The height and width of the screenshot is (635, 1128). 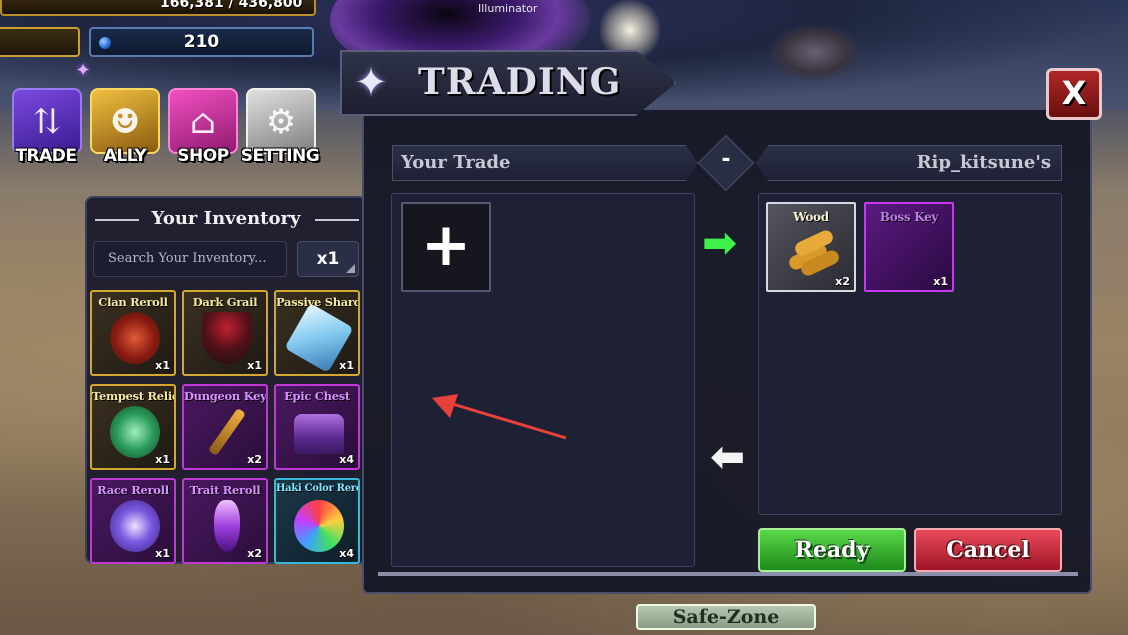 I want to click on inventory-slot: Dark Grail x1, so click(x=225, y=333).